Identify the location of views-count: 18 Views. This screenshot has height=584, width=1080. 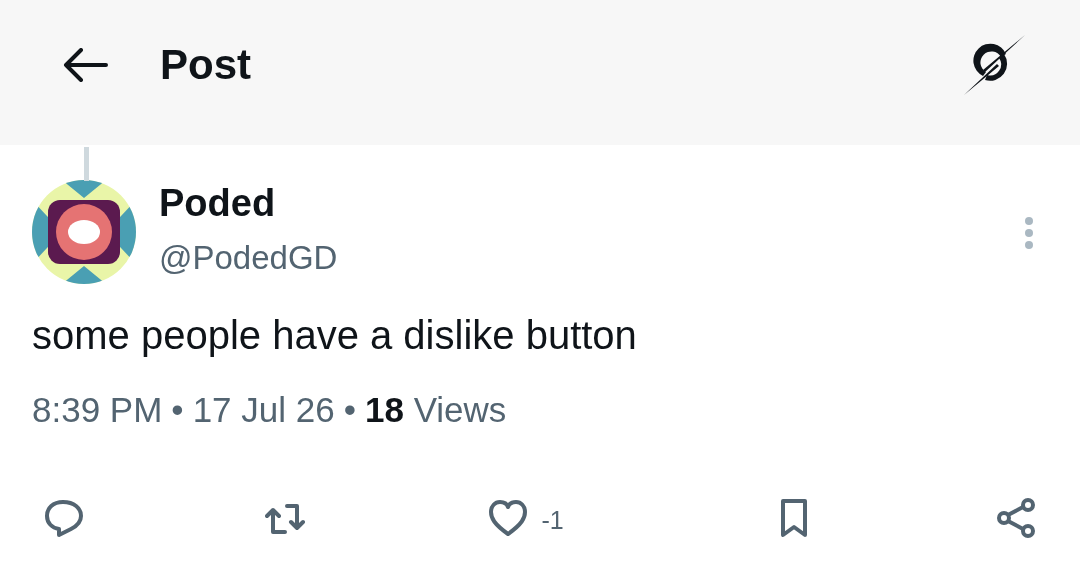
(435, 410).